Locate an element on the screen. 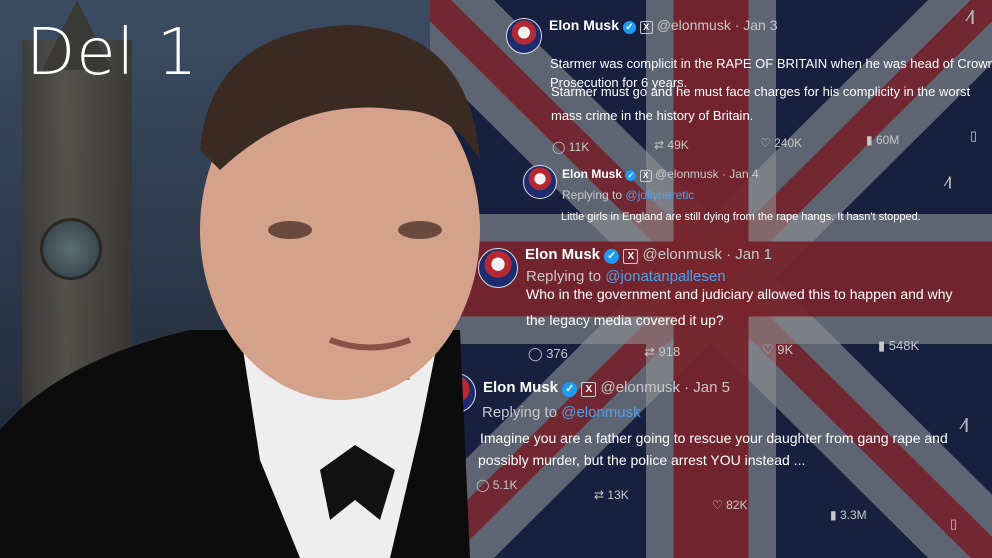 This screenshot has width=992, height=558. views-button: ▮ 60M is located at coordinates (882, 140).